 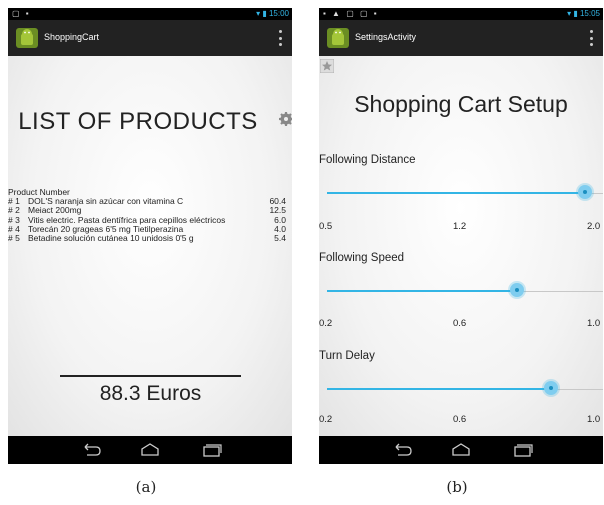 What do you see at coordinates (461, 14) in the screenshot?
I see `status-bar: ▪ ▲ ▢ ▢ ▪ ▾ ▮ 15:05` at bounding box center [461, 14].